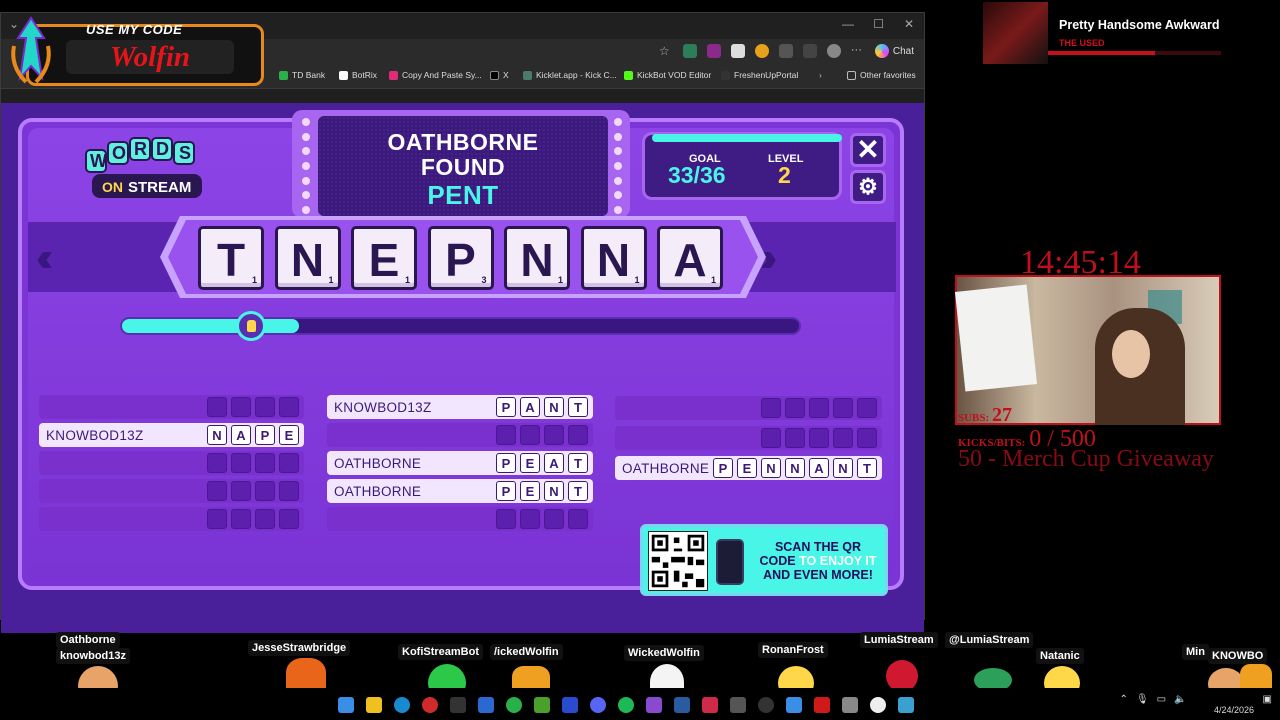 Image resolution: width=1280 pixels, height=720 pixels. Describe the element at coordinates (766, 705) in the screenshot. I see `obs-icon` at that location.